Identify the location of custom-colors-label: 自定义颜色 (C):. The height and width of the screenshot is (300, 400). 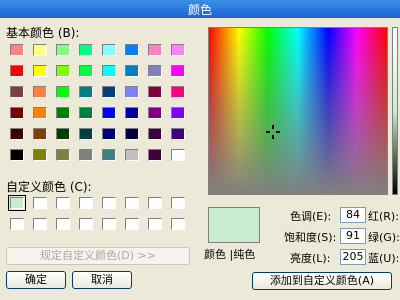
(49, 187).